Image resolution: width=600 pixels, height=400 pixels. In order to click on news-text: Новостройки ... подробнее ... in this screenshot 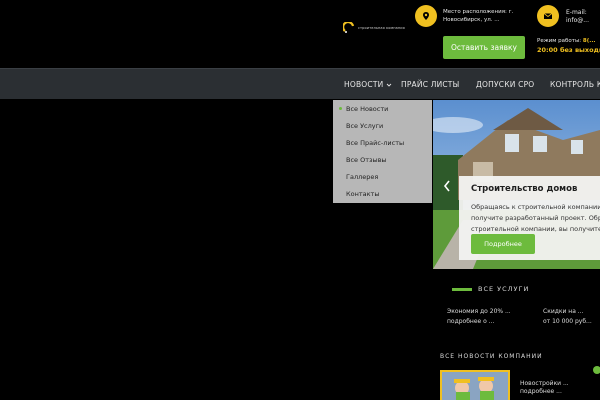, I will do `click(555, 388)`.